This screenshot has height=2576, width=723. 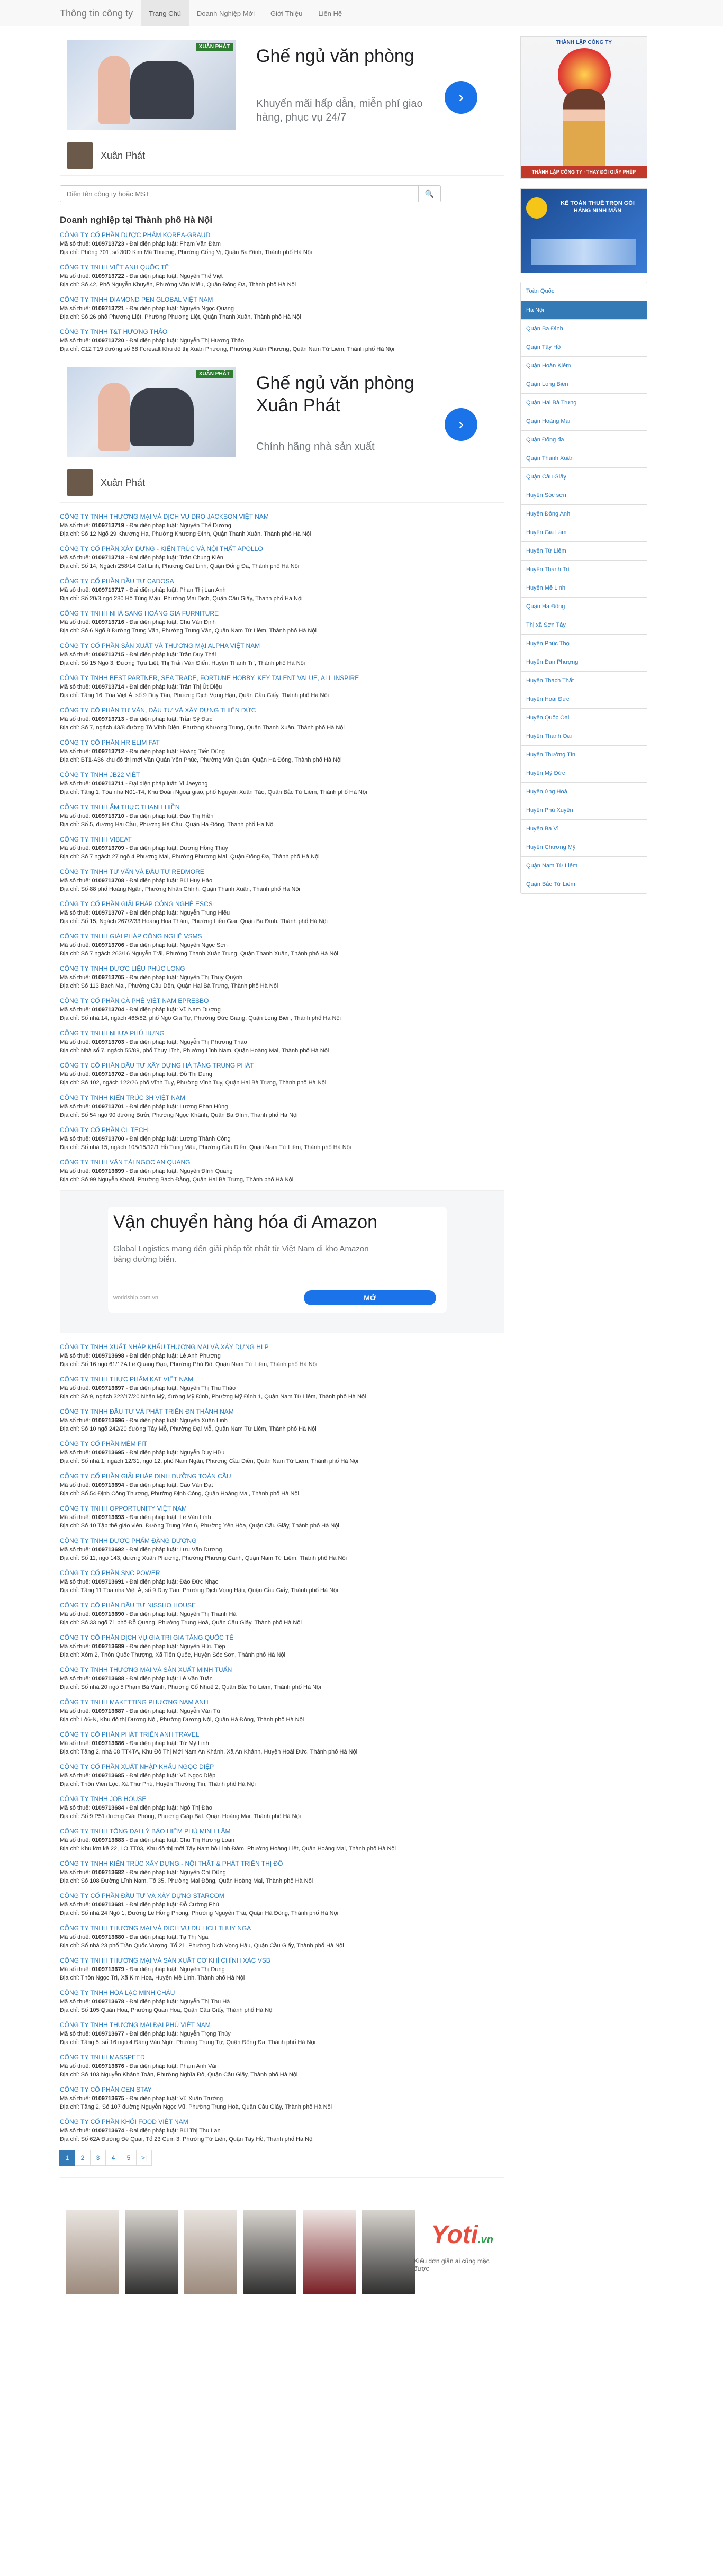 What do you see at coordinates (341, 394) in the screenshot?
I see `ad-title: Ghế ngủ văn phòng Xuân Phát` at bounding box center [341, 394].